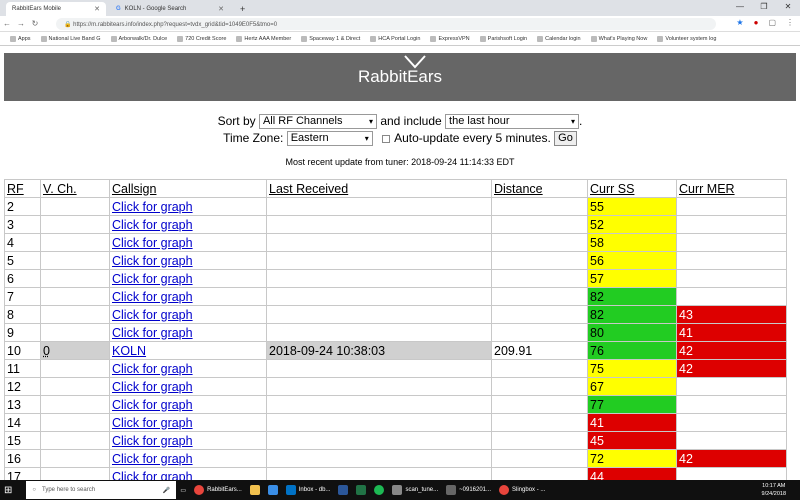  Describe the element at coordinates (309, 138) in the screenshot. I see `timezone-value: Eastern` at that location.